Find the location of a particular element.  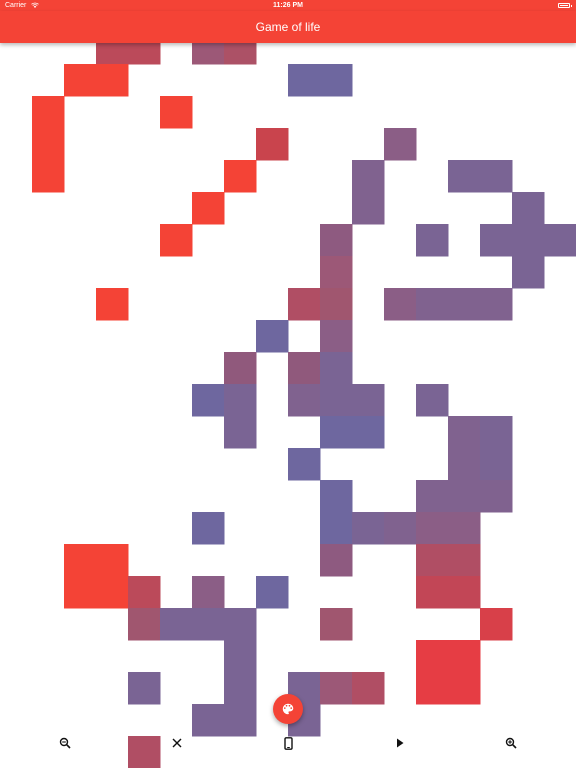

app-bar: Game of life is located at coordinates (288, 27).